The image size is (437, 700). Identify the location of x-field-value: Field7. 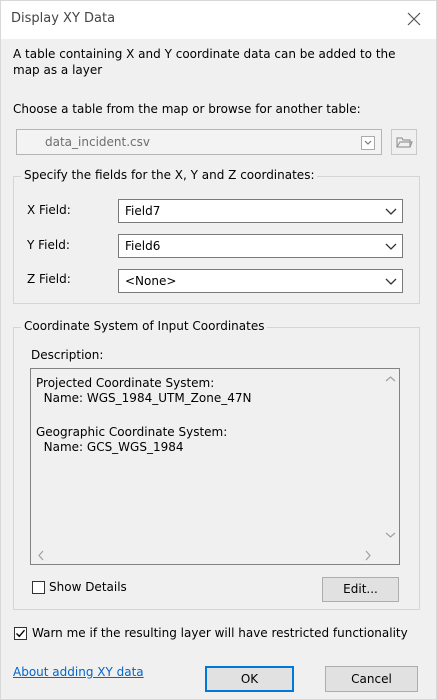
(143, 211).